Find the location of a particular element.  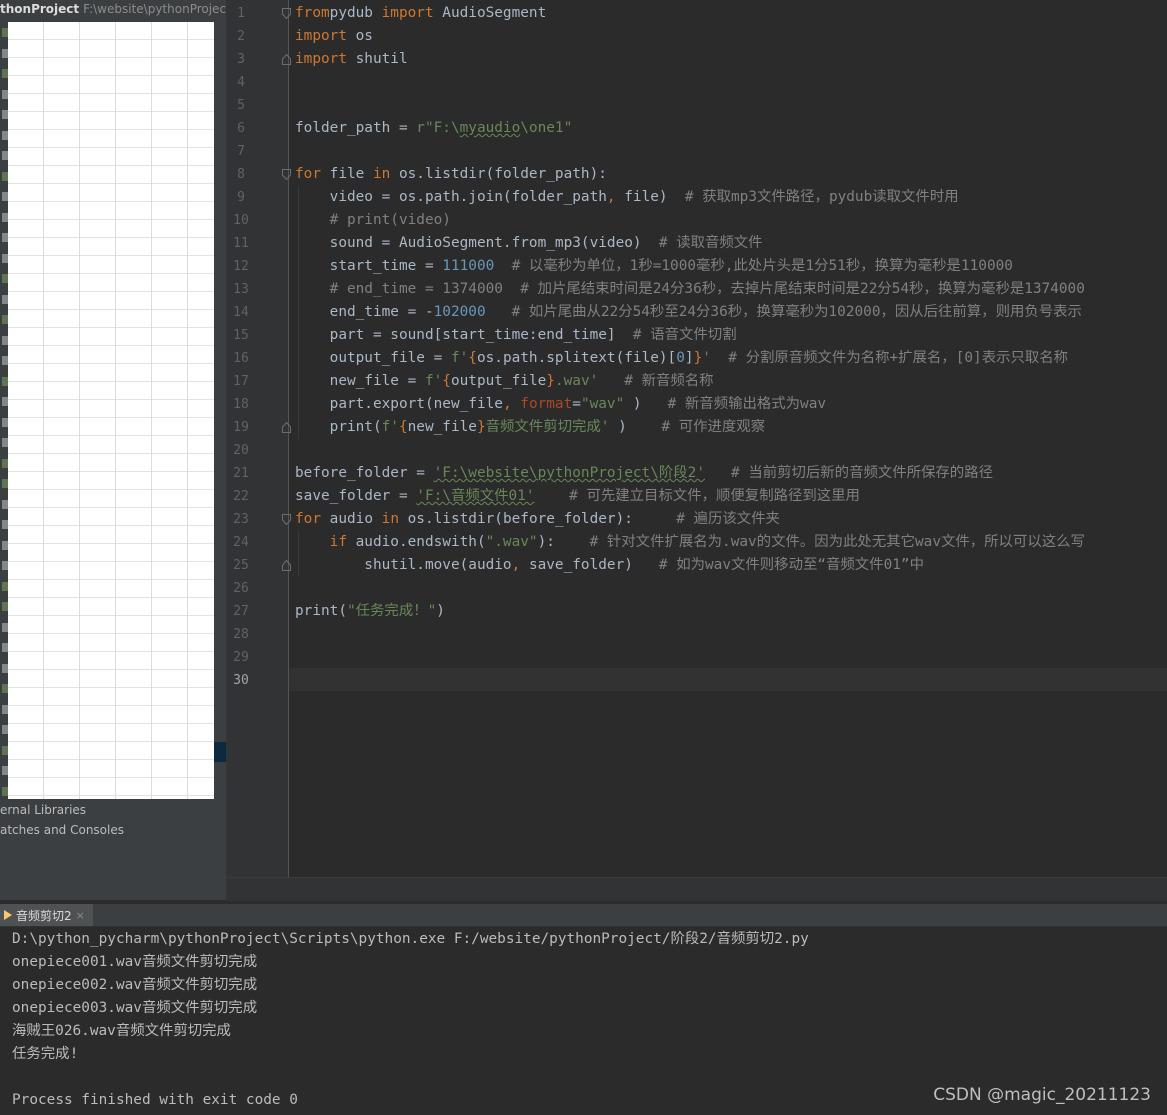

code-token: ".wav" is located at coordinates (511, 542).